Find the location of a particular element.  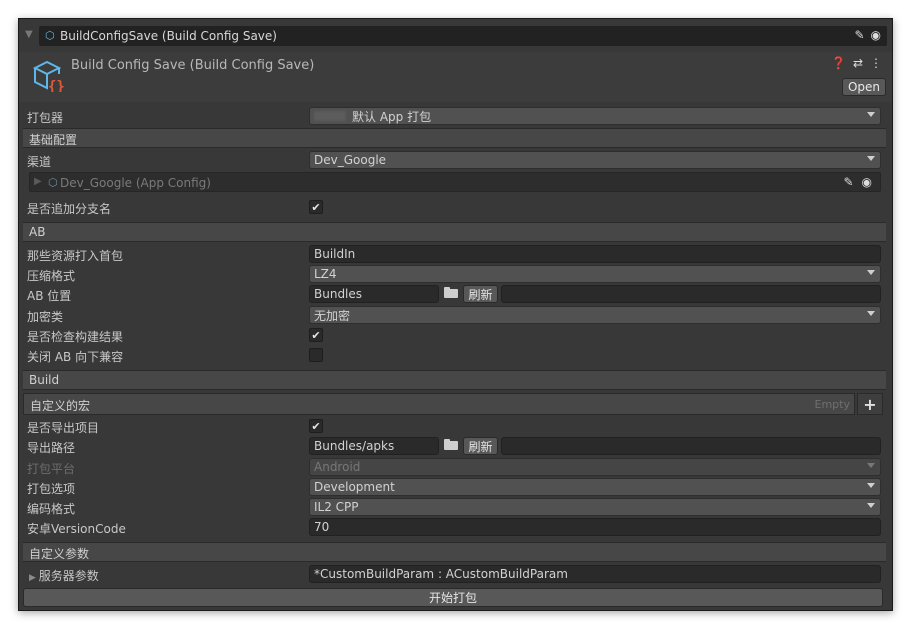

open-button: Open is located at coordinates (864, 87).